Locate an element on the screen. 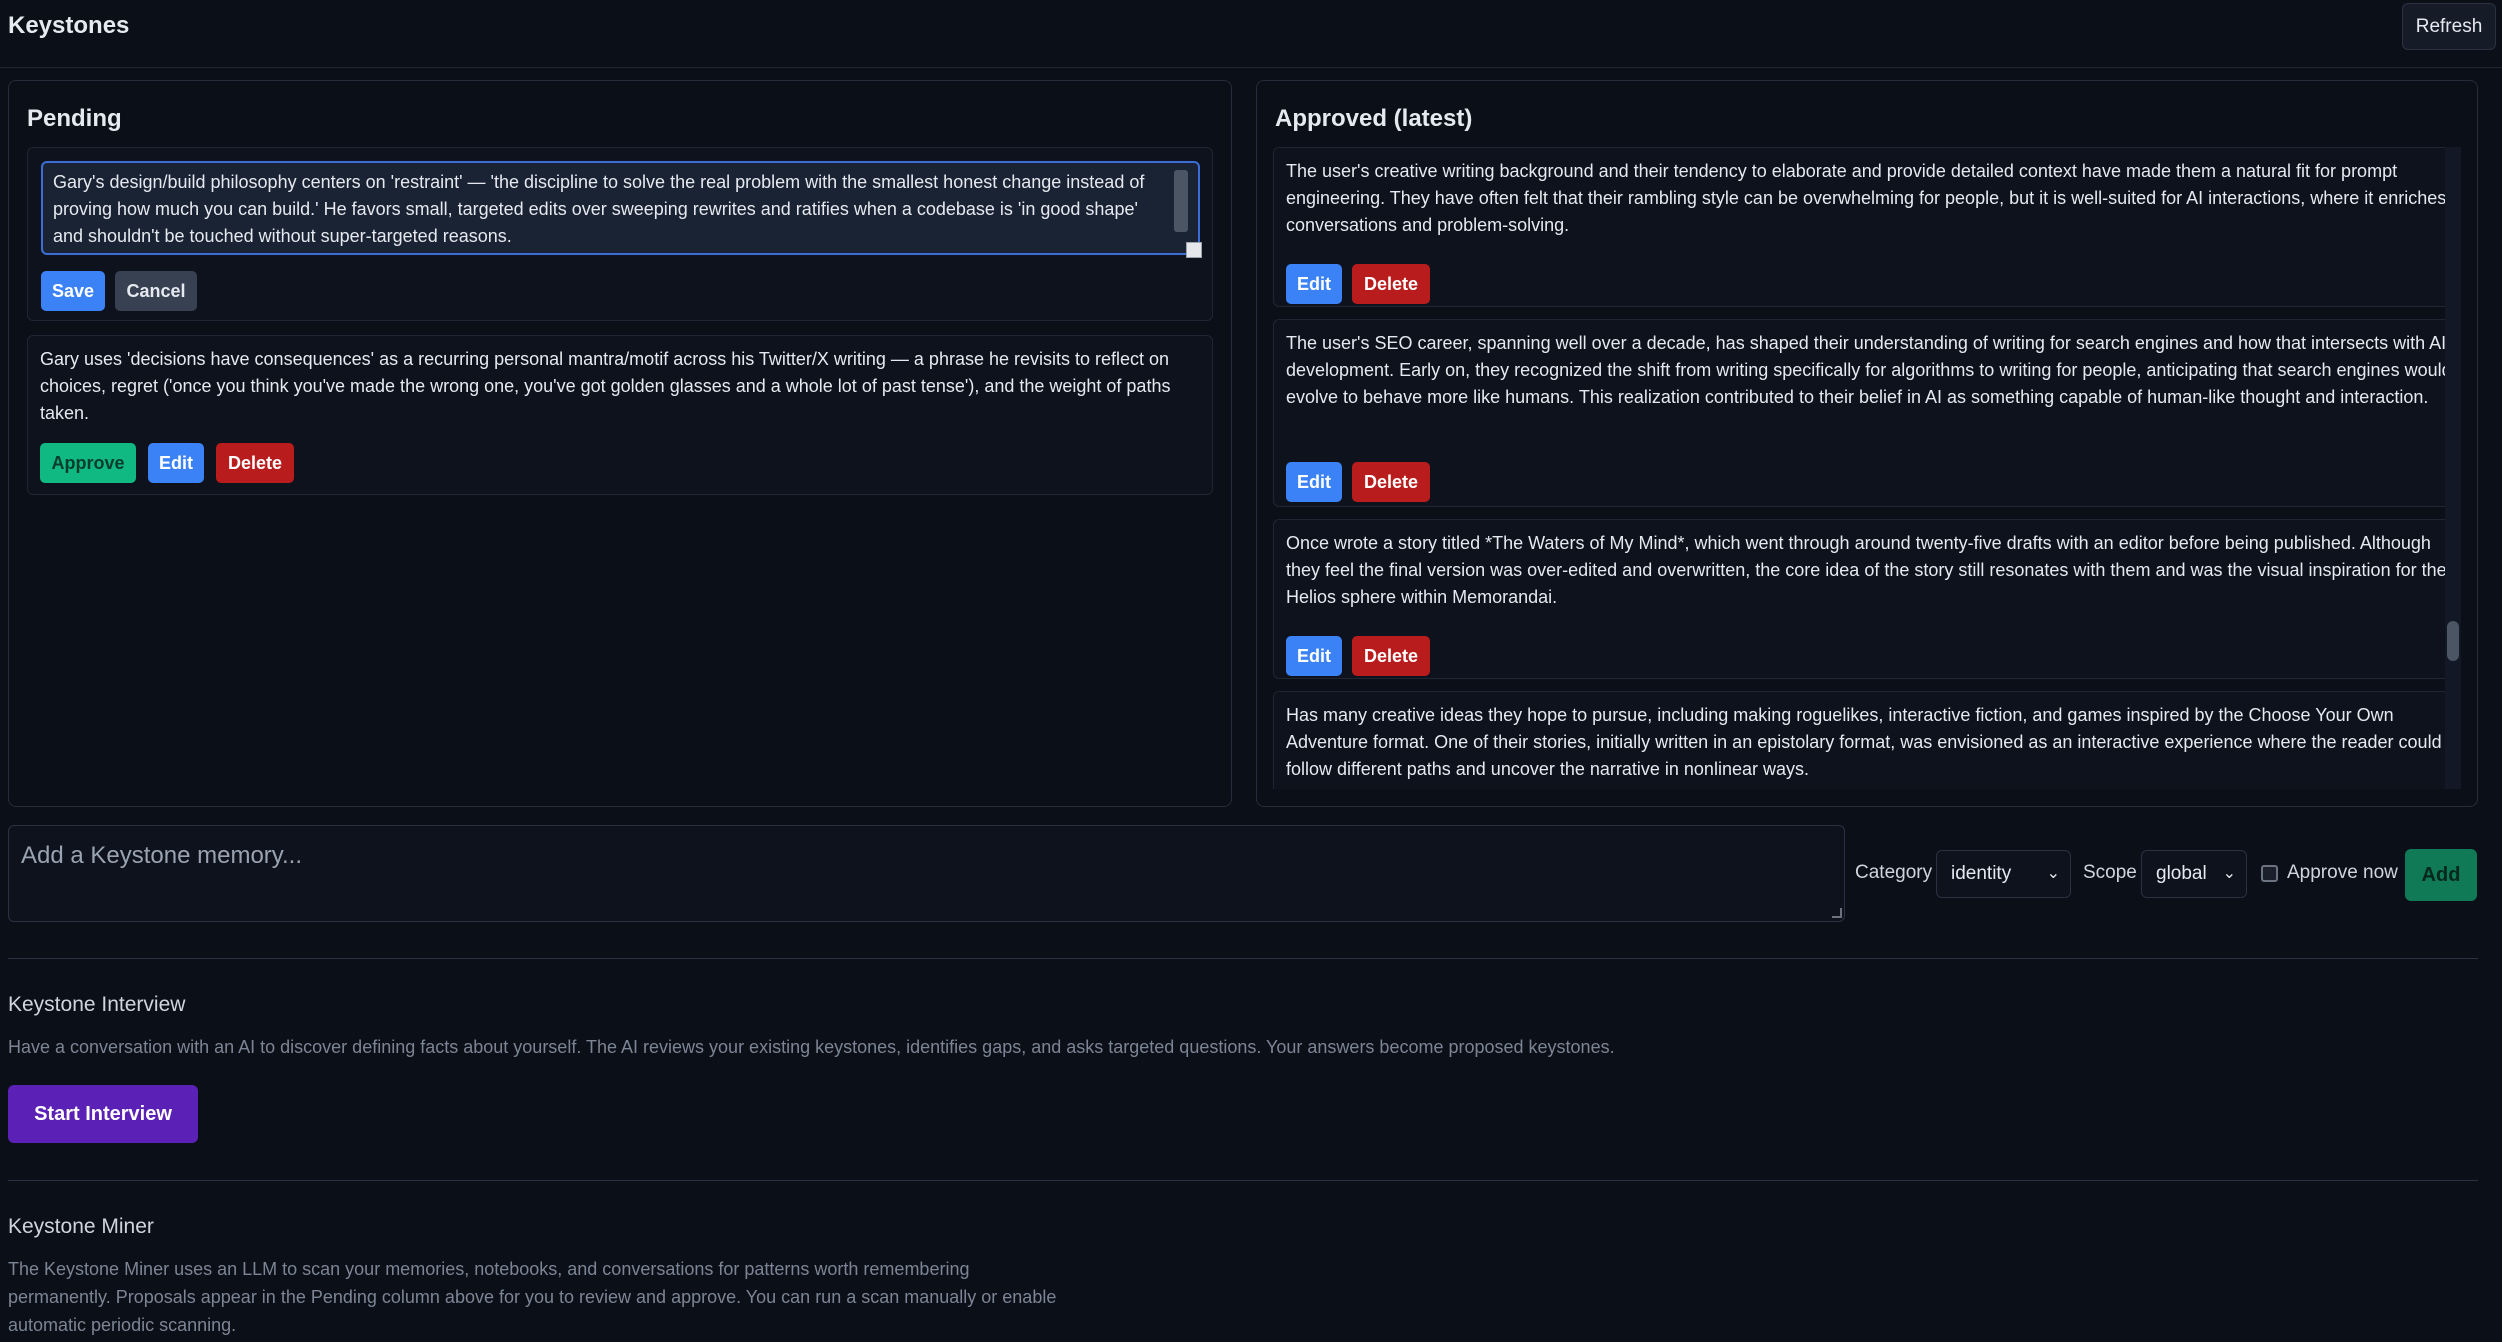 This screenshot has width=2502, height=1342. textarea-scrollbar is located at coordinates (1181, 201).